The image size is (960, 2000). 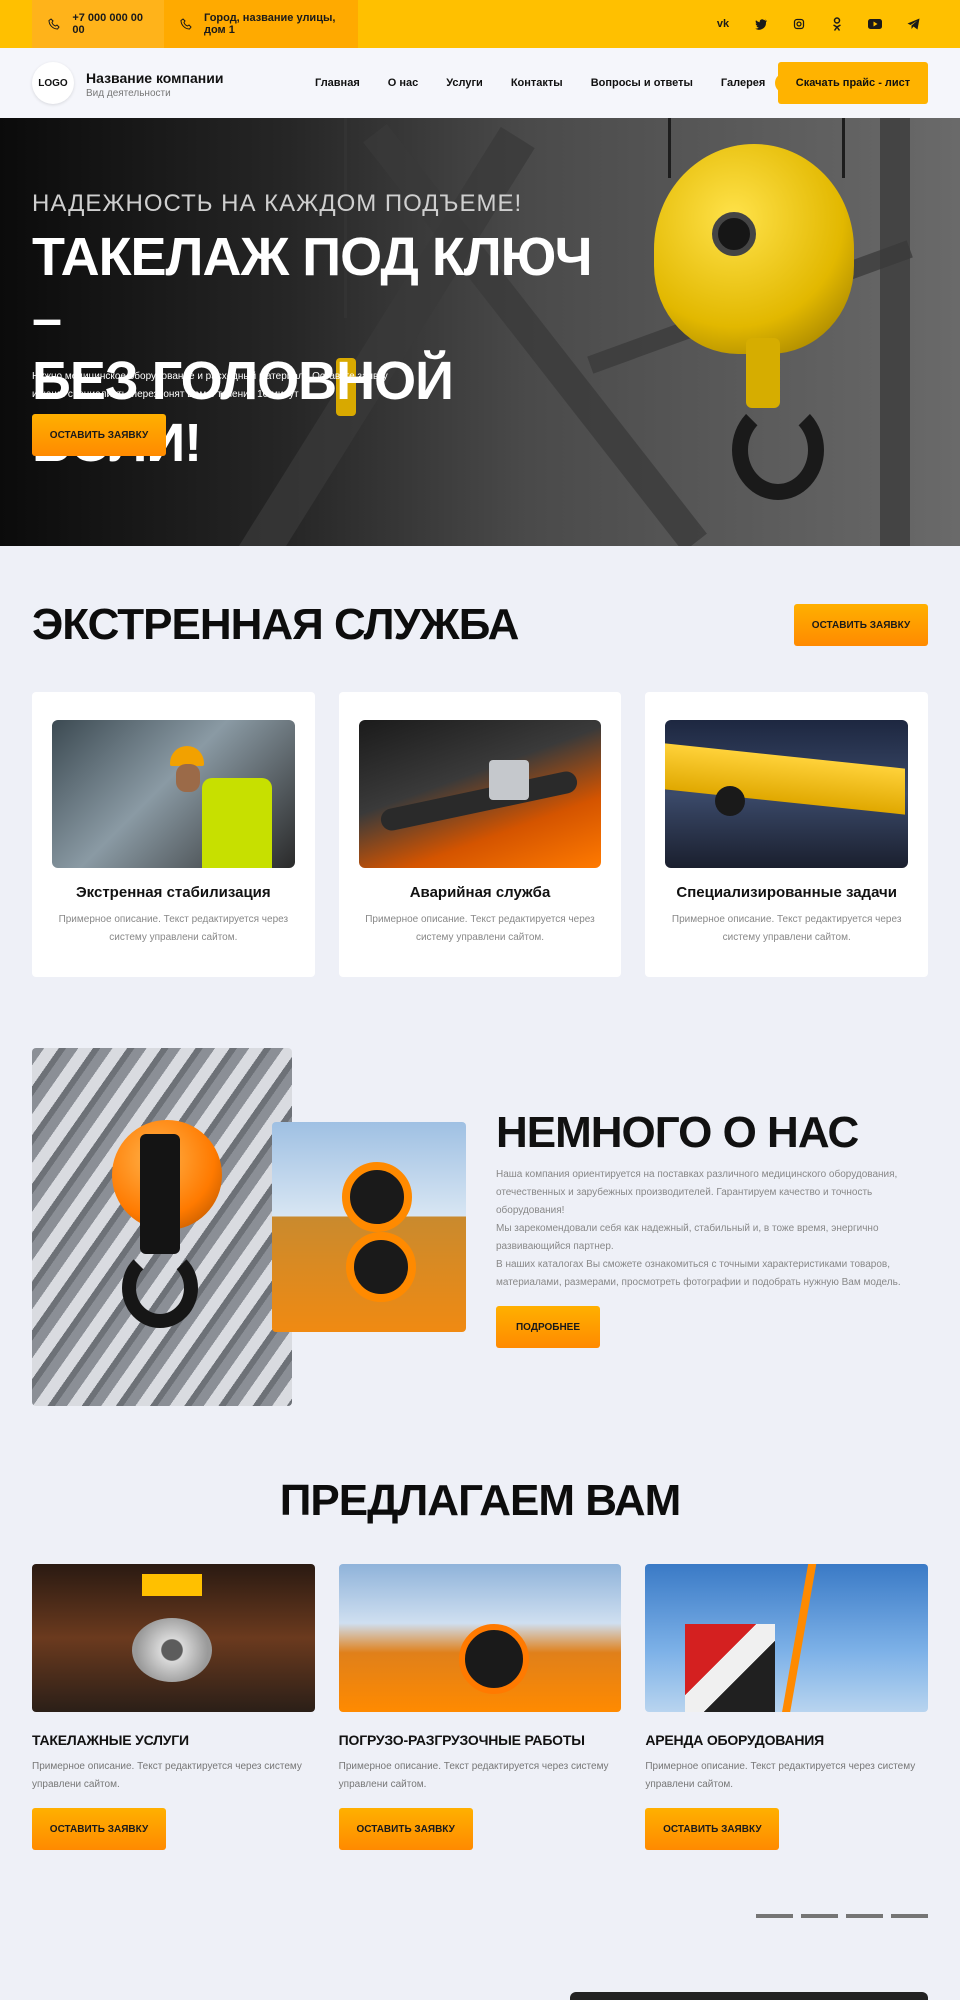 What do you see at coordinates (480, 892) in the screenshot?
I see `card-title: Аварийная служба` at bounding box center [480, 892].